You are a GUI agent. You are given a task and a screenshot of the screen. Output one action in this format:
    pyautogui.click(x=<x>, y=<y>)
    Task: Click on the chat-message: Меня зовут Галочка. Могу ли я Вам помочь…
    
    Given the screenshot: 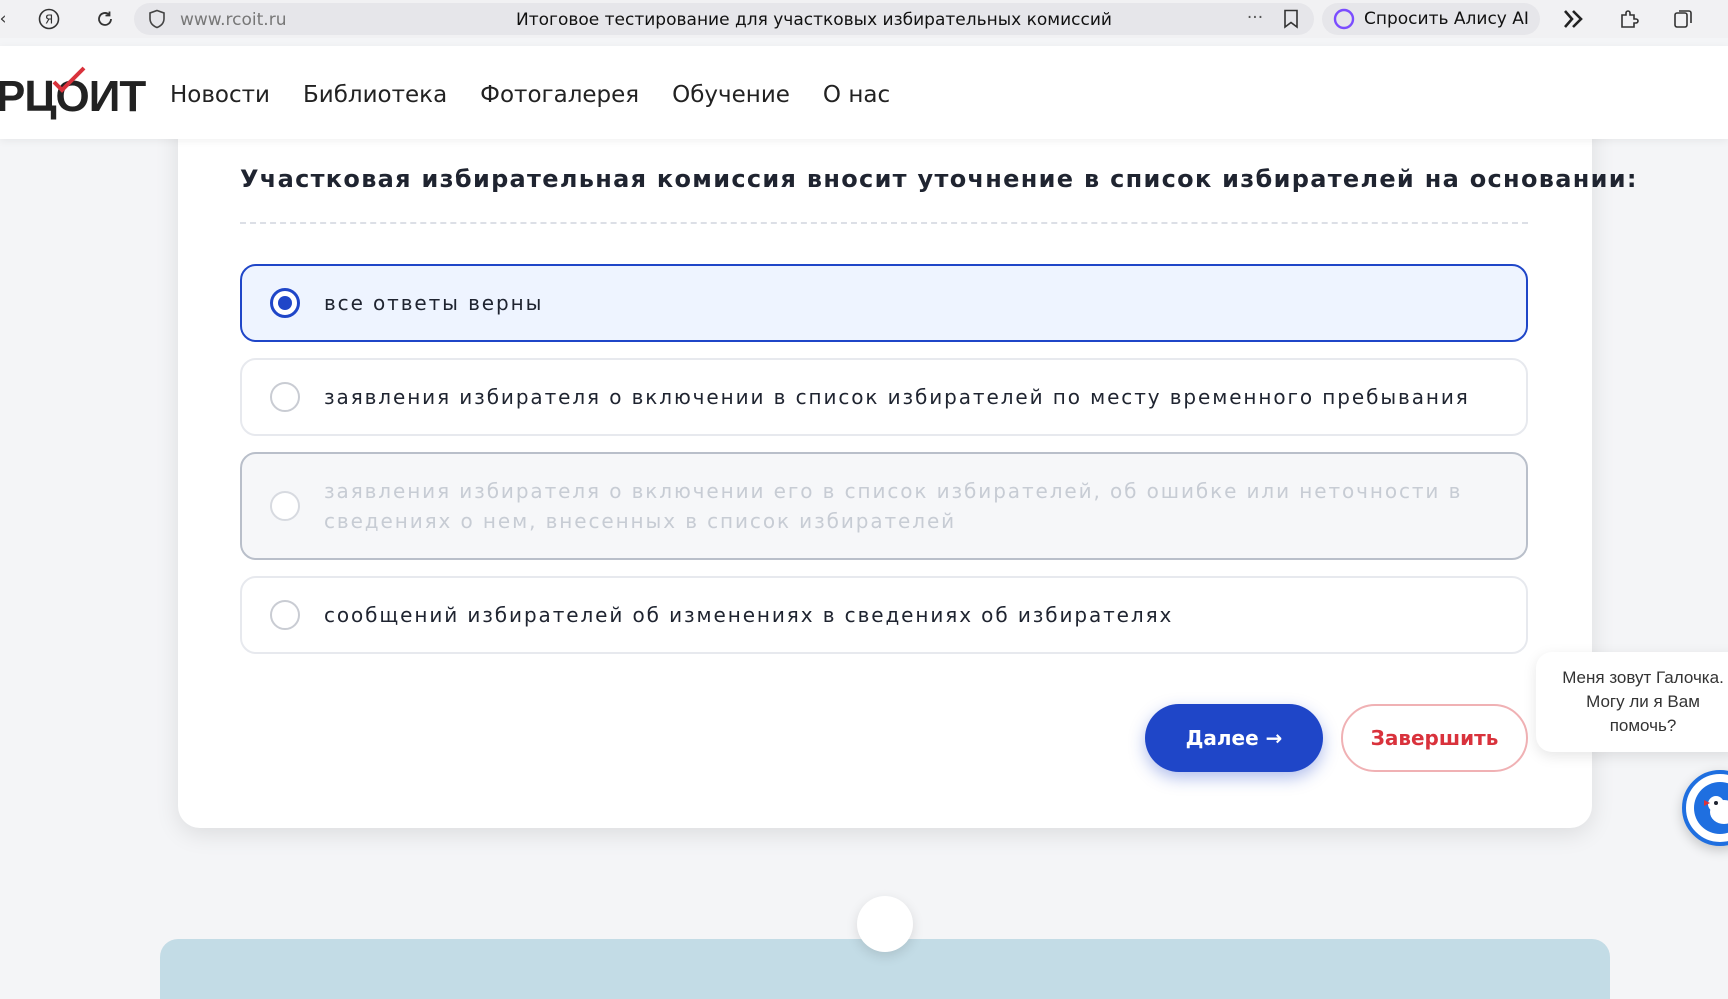 What is the action you would take?
    pyautogui.click(x=1643, y=701)
    